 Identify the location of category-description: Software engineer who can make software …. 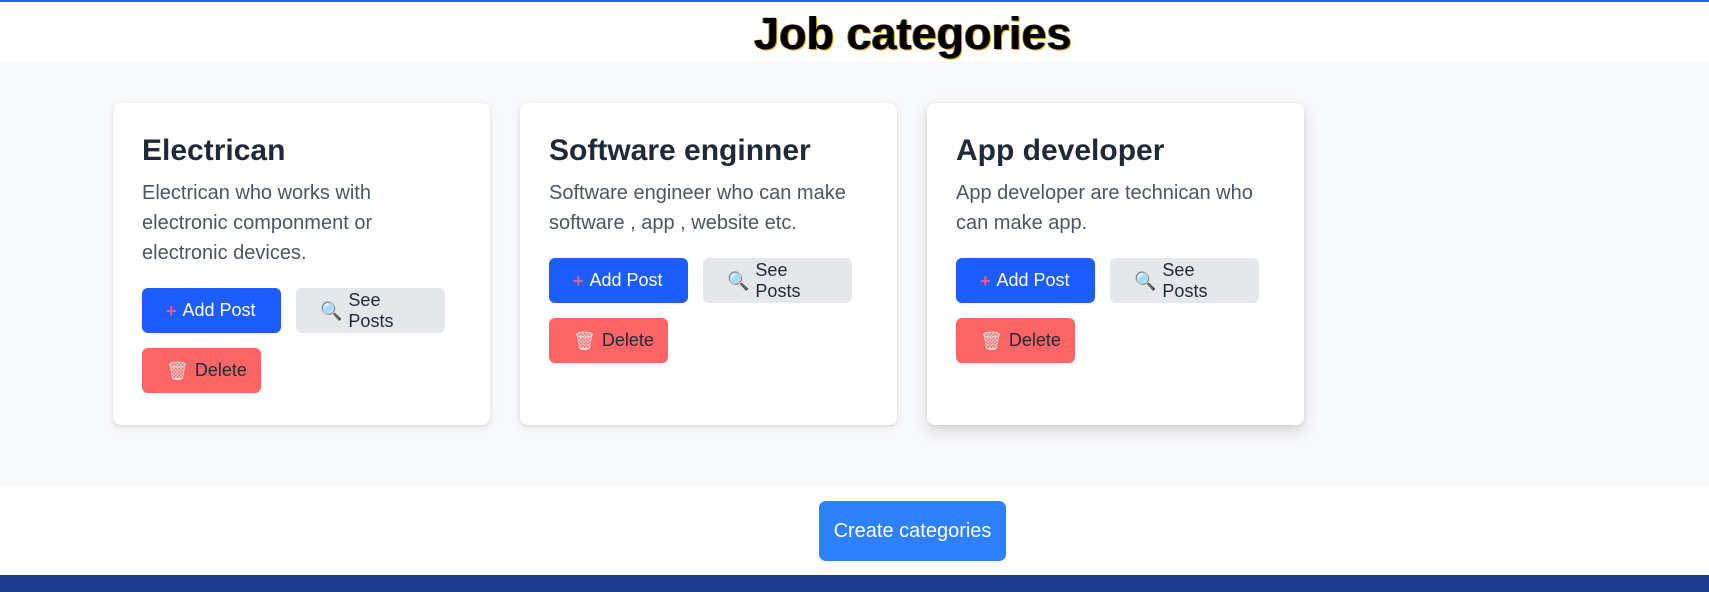
(697, 208).